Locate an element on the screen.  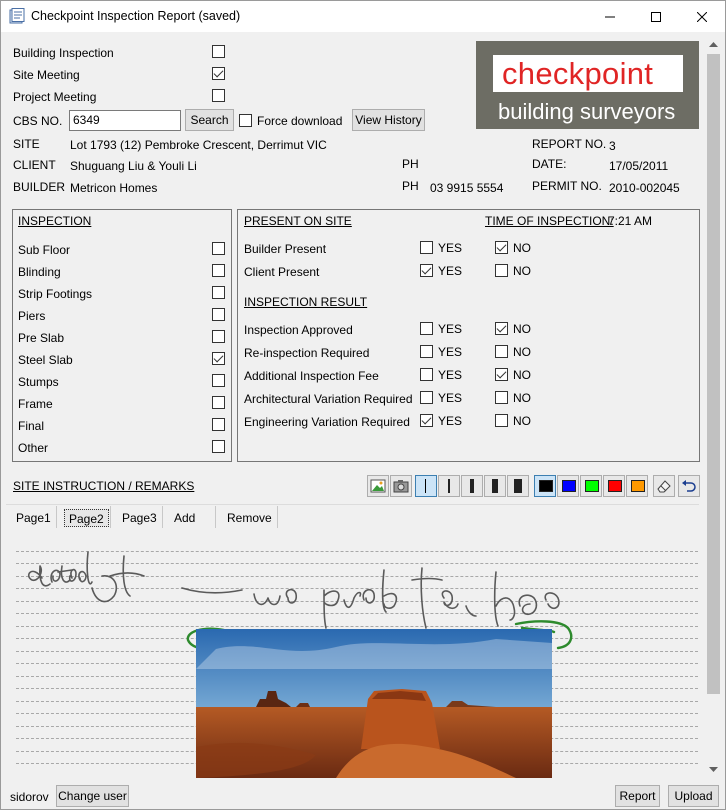
color-blue-button is located at coordinates (568, 486).